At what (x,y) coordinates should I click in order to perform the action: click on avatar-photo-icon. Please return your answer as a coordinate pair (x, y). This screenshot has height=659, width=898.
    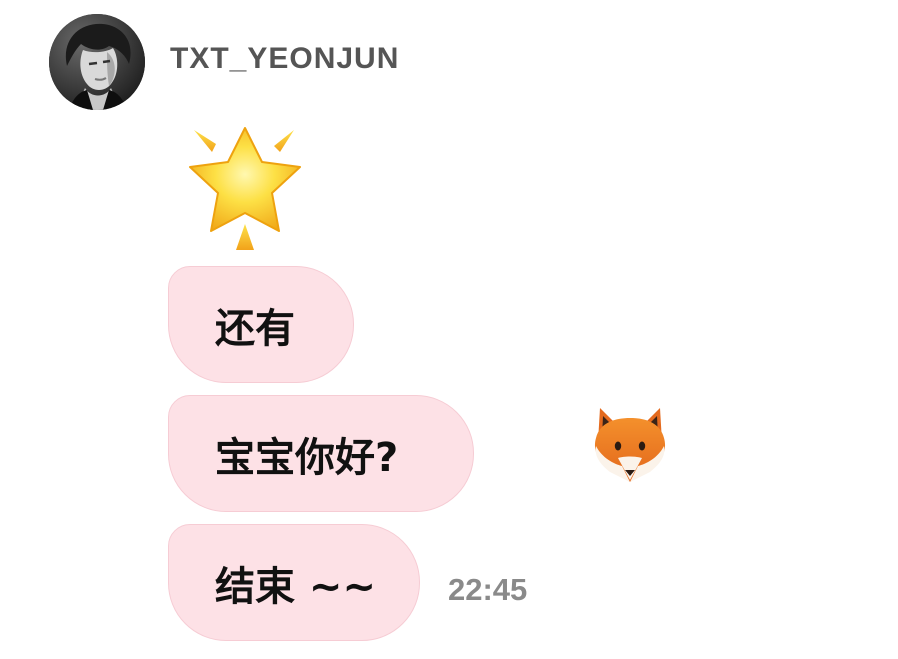
    Looking at the image, I should click on (97, 62).